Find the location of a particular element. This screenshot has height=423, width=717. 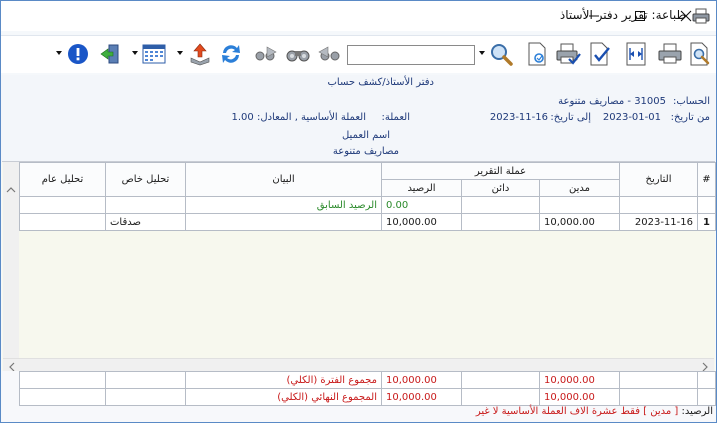

exit-button is located at coordinates (110, 54).